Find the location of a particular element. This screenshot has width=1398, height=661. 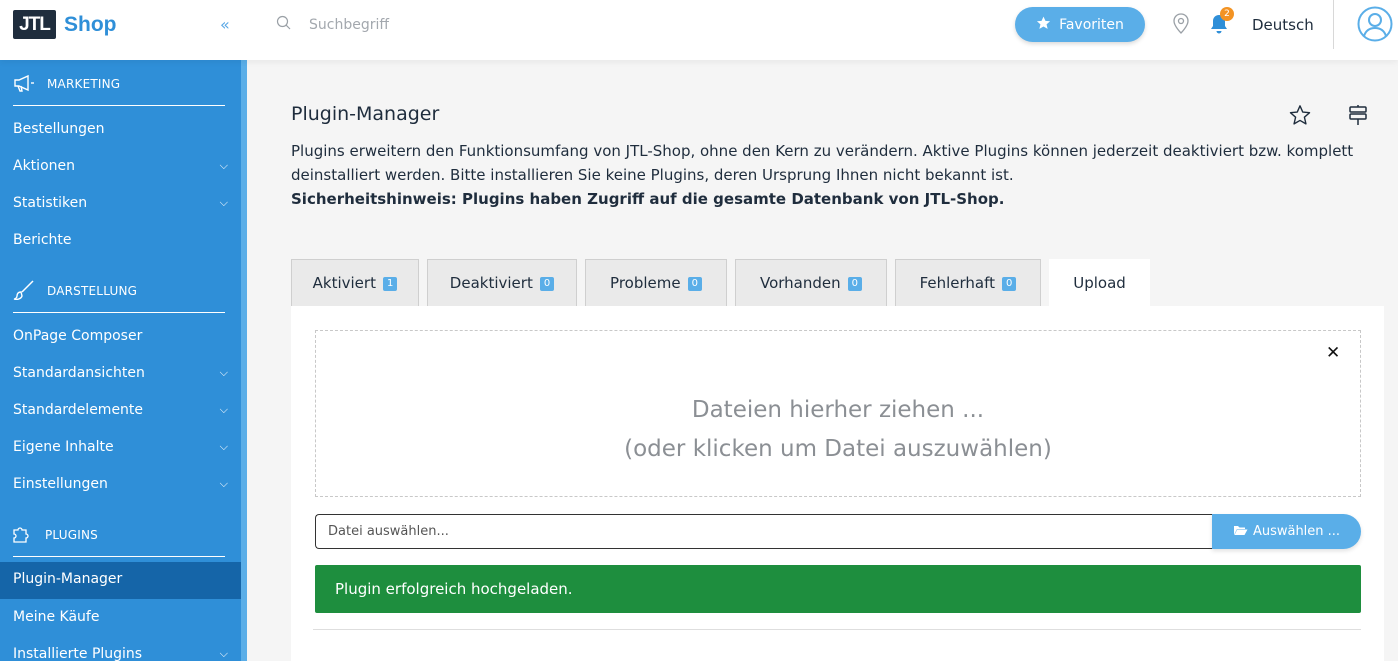

sidebar-item-meine-kaeufe: Meine Käufe is located at coordinates (120, 617).